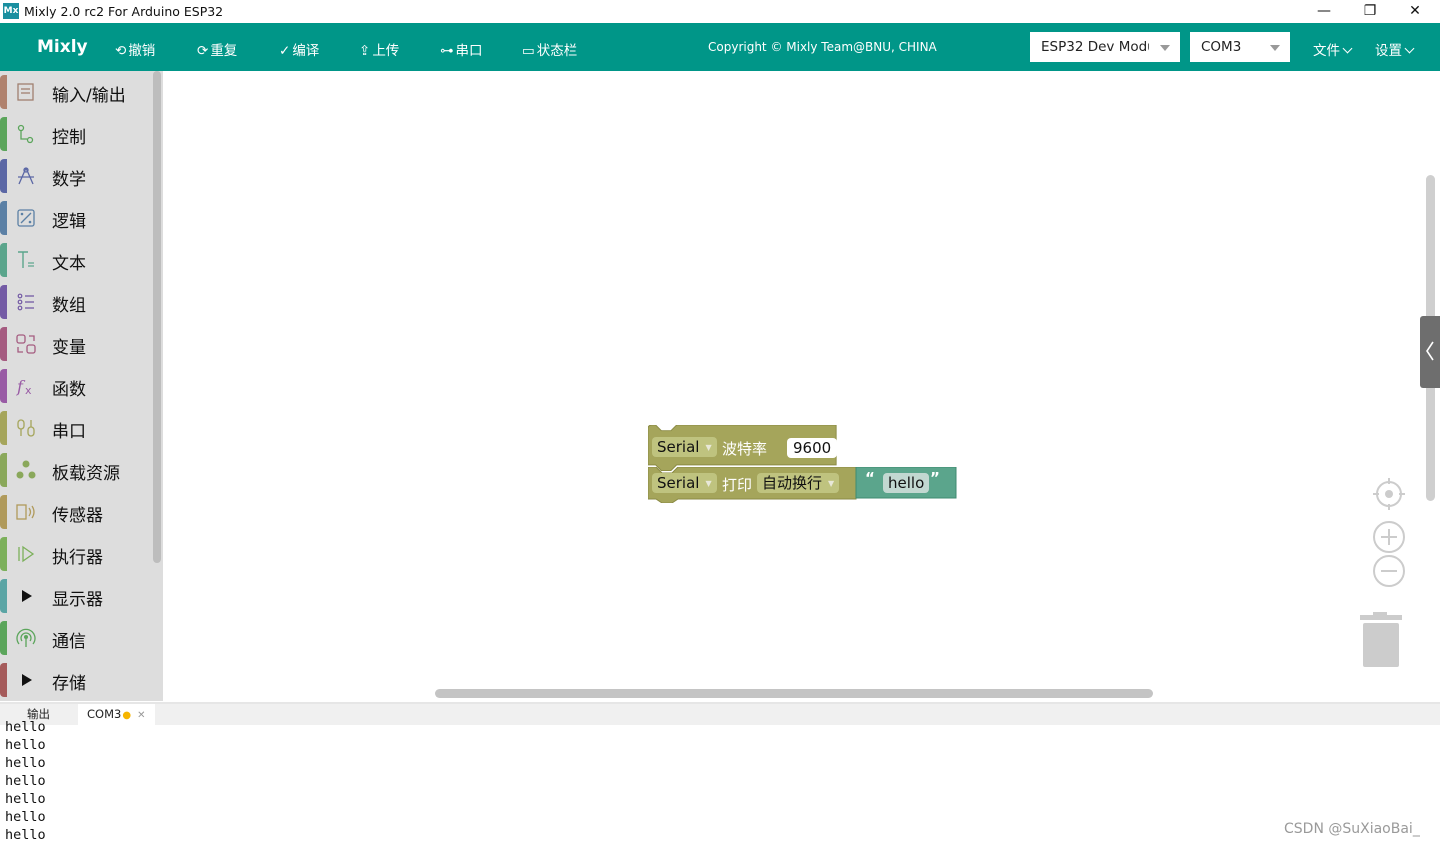 This screenshot has width=1440, height=847. What do you see at coordinates (25, 92) in the screenshot?
I see `io-icon` at bounding box center [25, 92].